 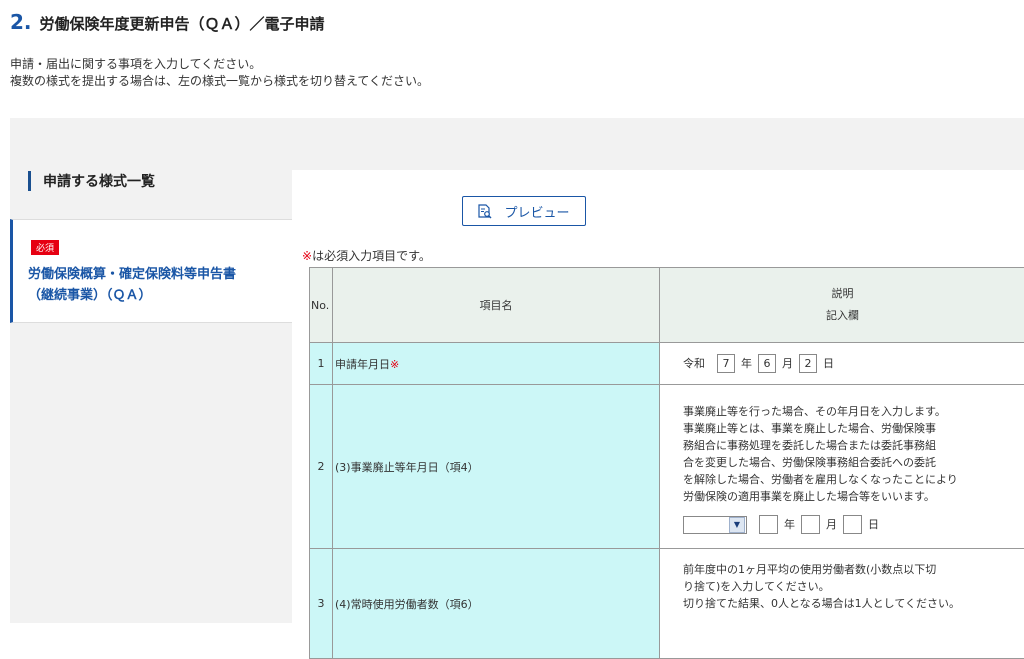 What do you see at coordinates (848, 496) in the screenshot?
I see `description-line: 労働保険の適用事業を廃止した場合等をいいます。` at bounding box center [848, 496].